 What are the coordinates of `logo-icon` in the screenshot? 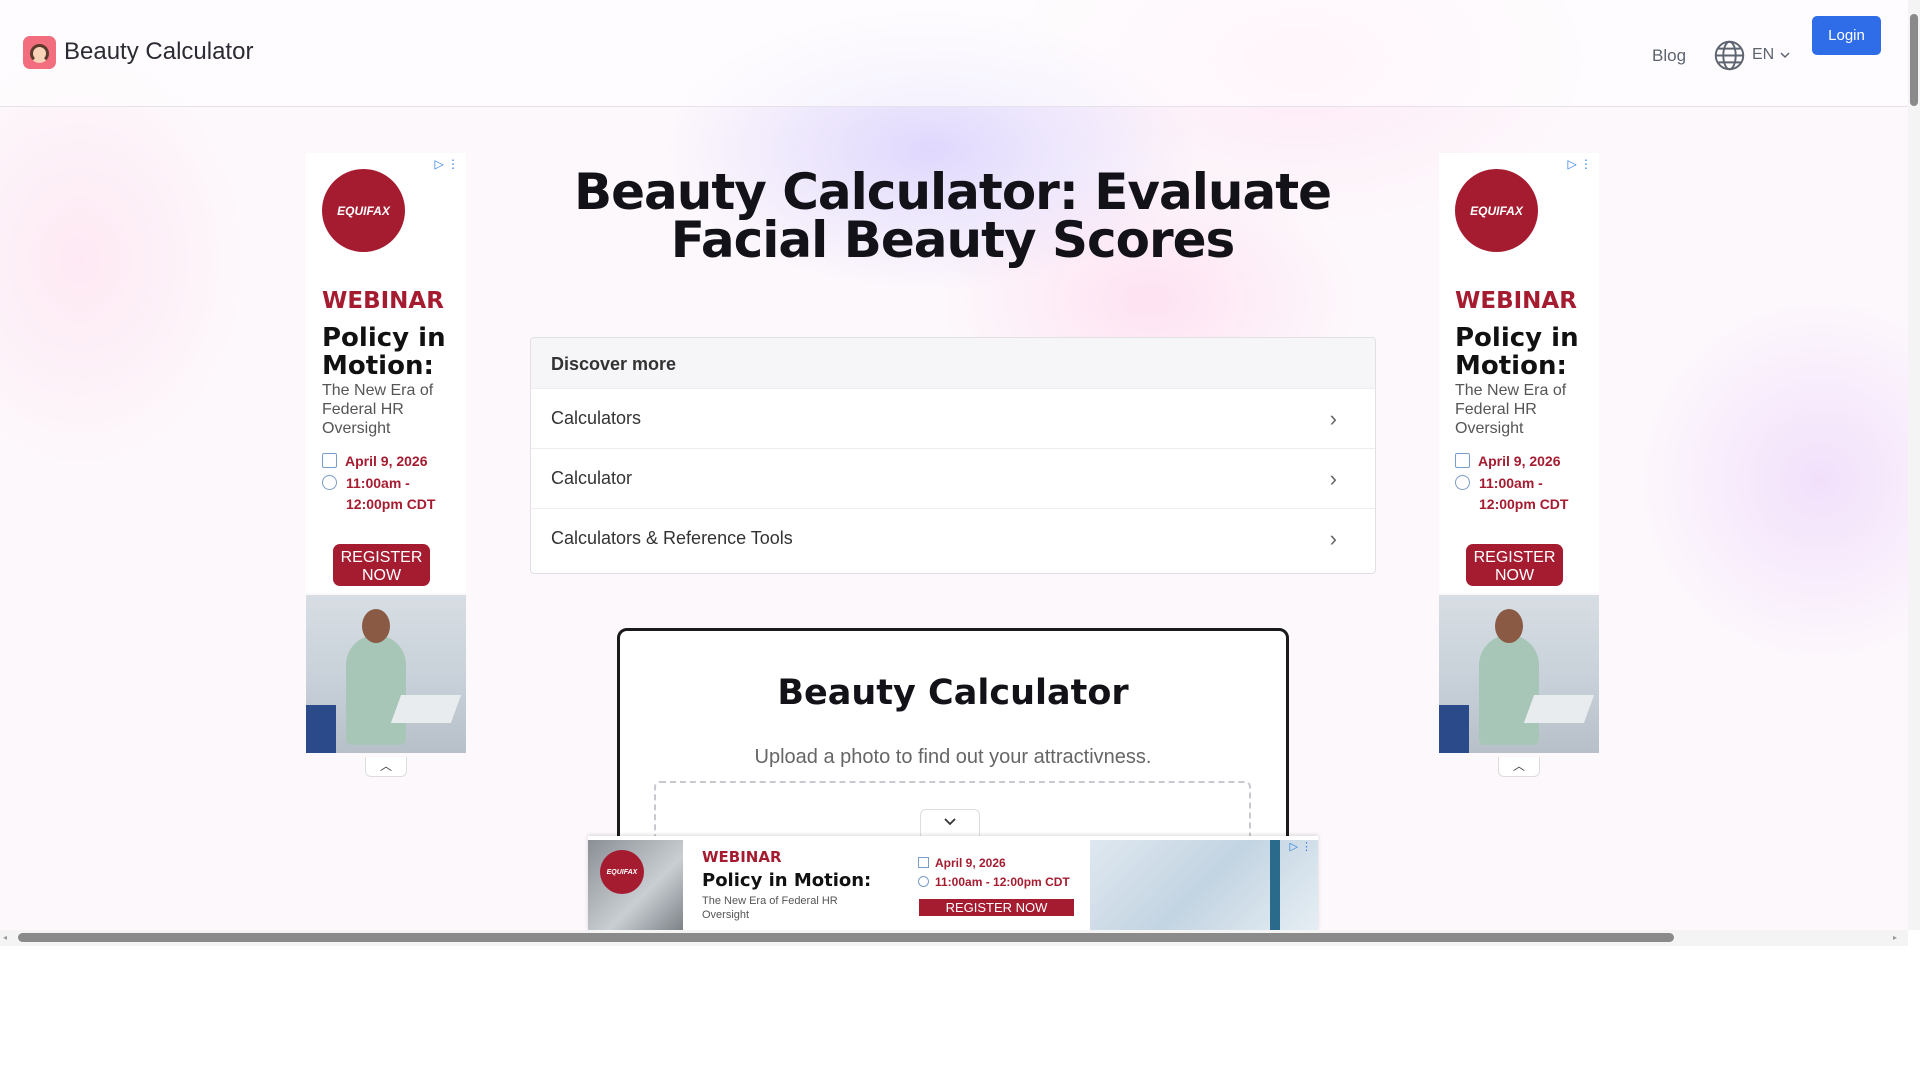 It's located at (39, 52).